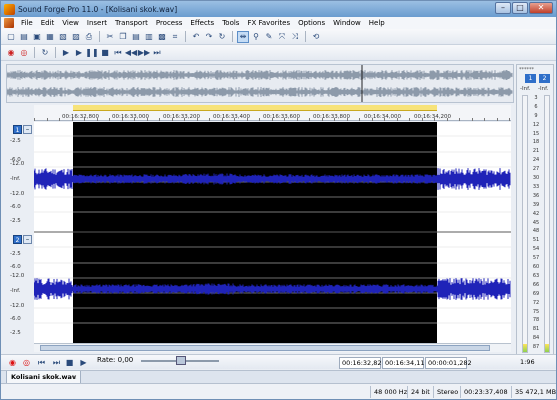 This screenshot has width=557, height=400. I want to click on selection-end-field: 00:16:34,110, so click(405, 363).